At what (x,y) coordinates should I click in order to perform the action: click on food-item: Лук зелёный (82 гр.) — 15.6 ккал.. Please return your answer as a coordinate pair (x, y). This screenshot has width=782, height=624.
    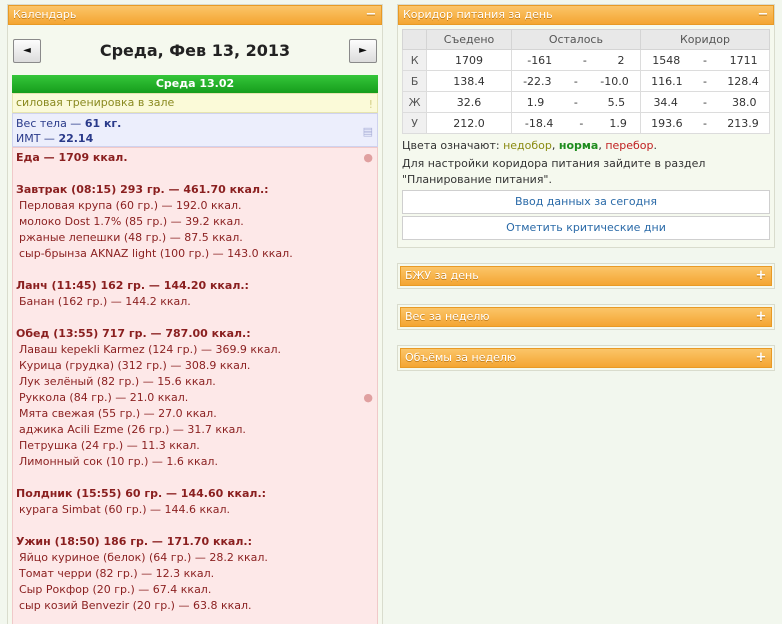
    Looking at the image, I should click on (117, 381).